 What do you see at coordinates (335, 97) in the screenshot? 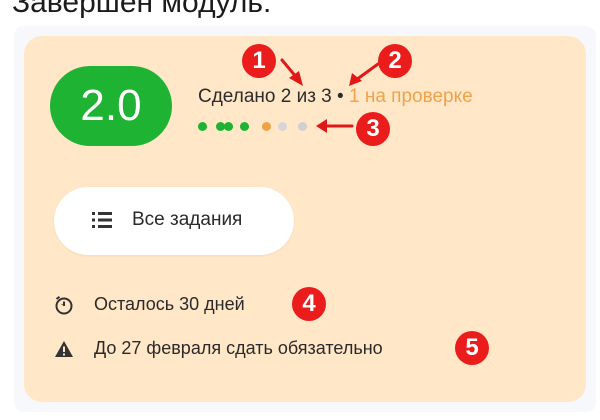
I see `progress-summary: Сделано 2 из 3 • 1 на проверке` at bounding box center [335, 97].